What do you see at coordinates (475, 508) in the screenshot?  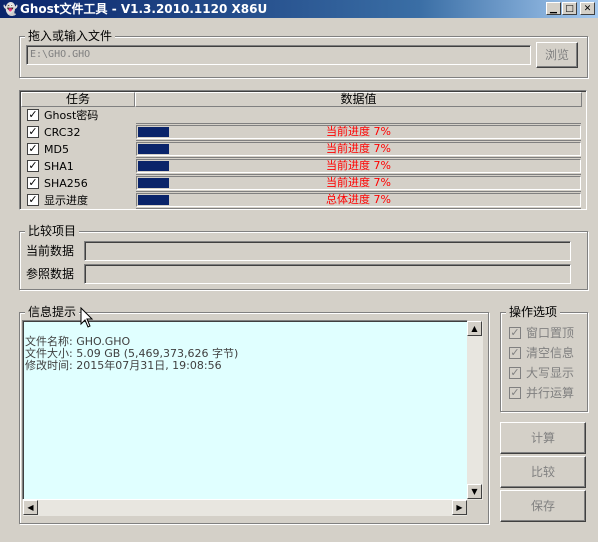 I see `scrollbar-corner` at bounding box center [475, 508].